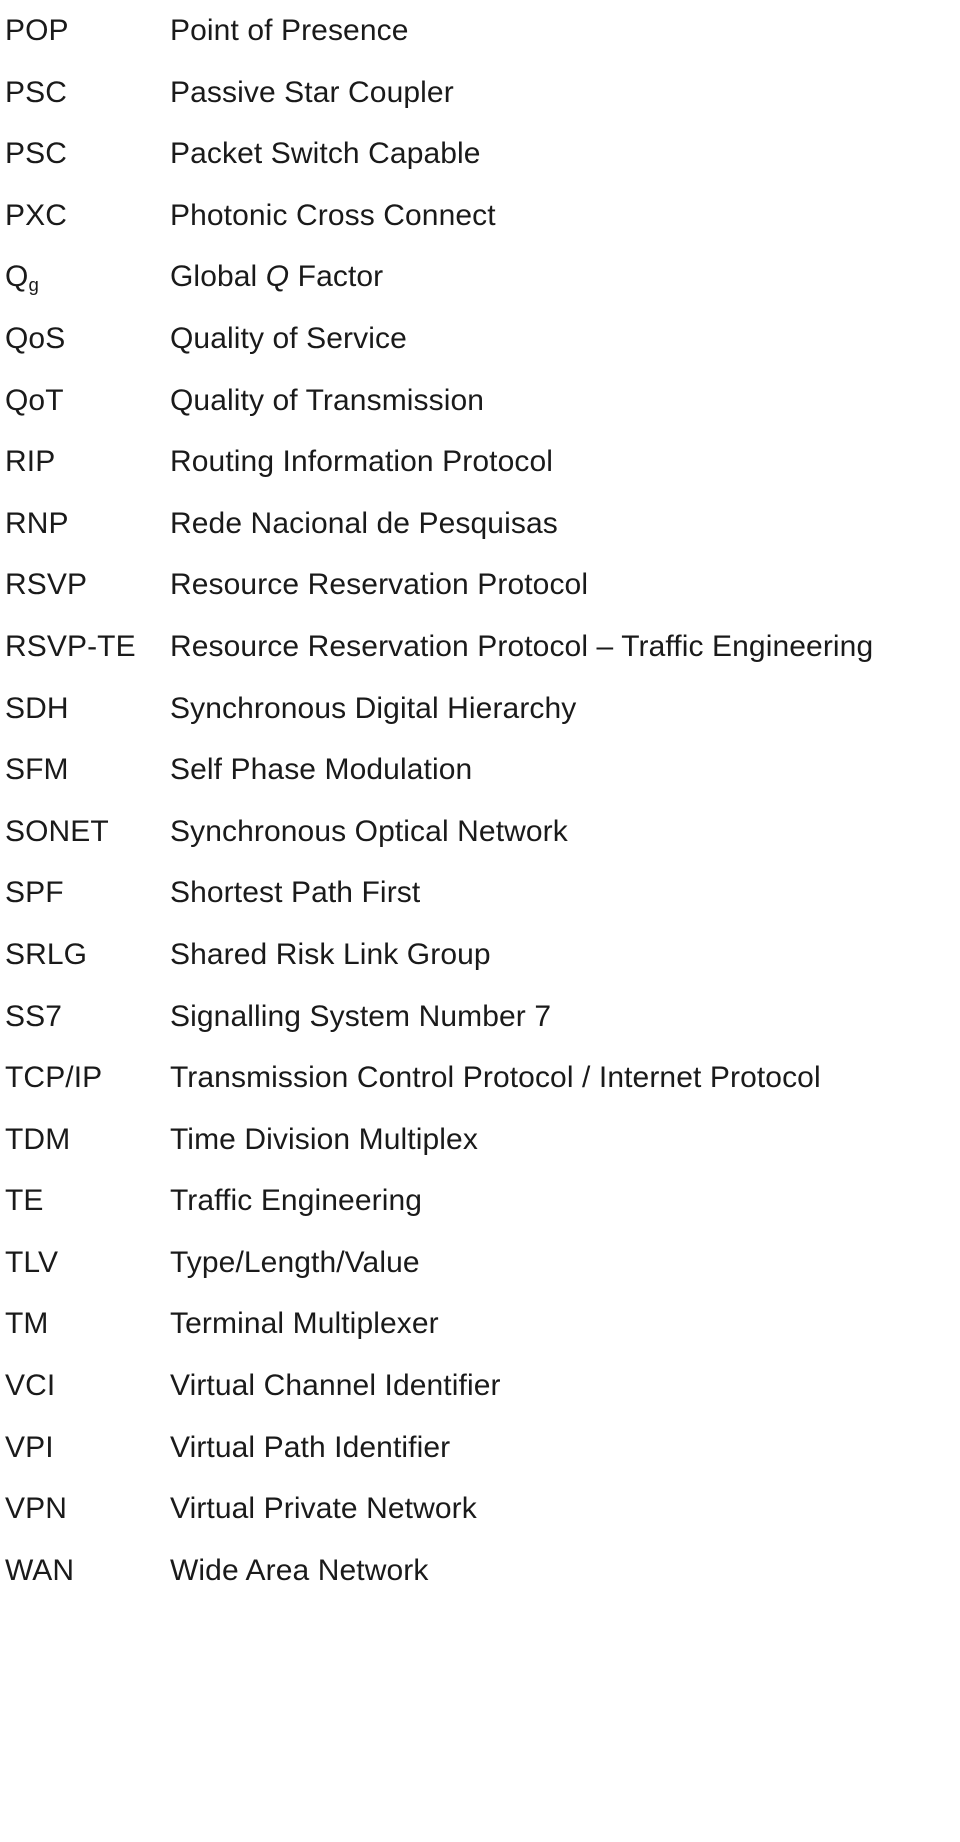 This screenshot has height=1842, width=960. What do you see at coordinates (480, 93) in the screenshot?
I see `glossary-row: PSC Passive Star Coupler` at bounding box center [480, 93].